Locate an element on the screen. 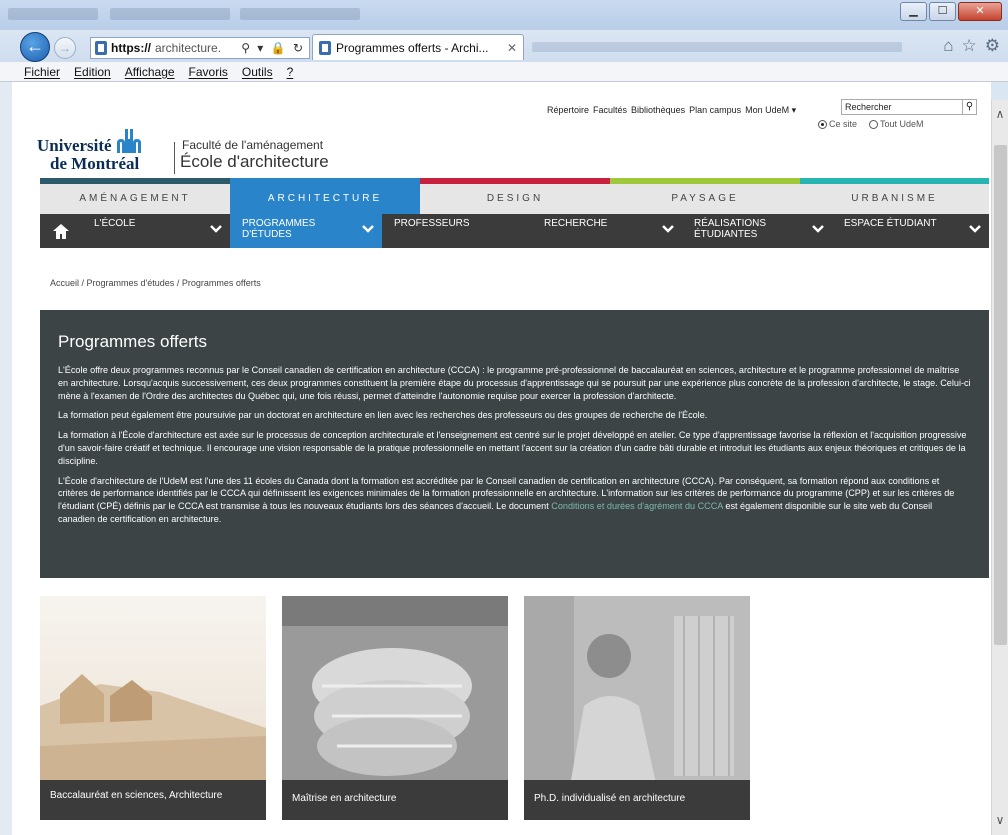 The height and width of the screenshot is (835, 1008). menu-outils: Outils is located at coordinates (257, 72).